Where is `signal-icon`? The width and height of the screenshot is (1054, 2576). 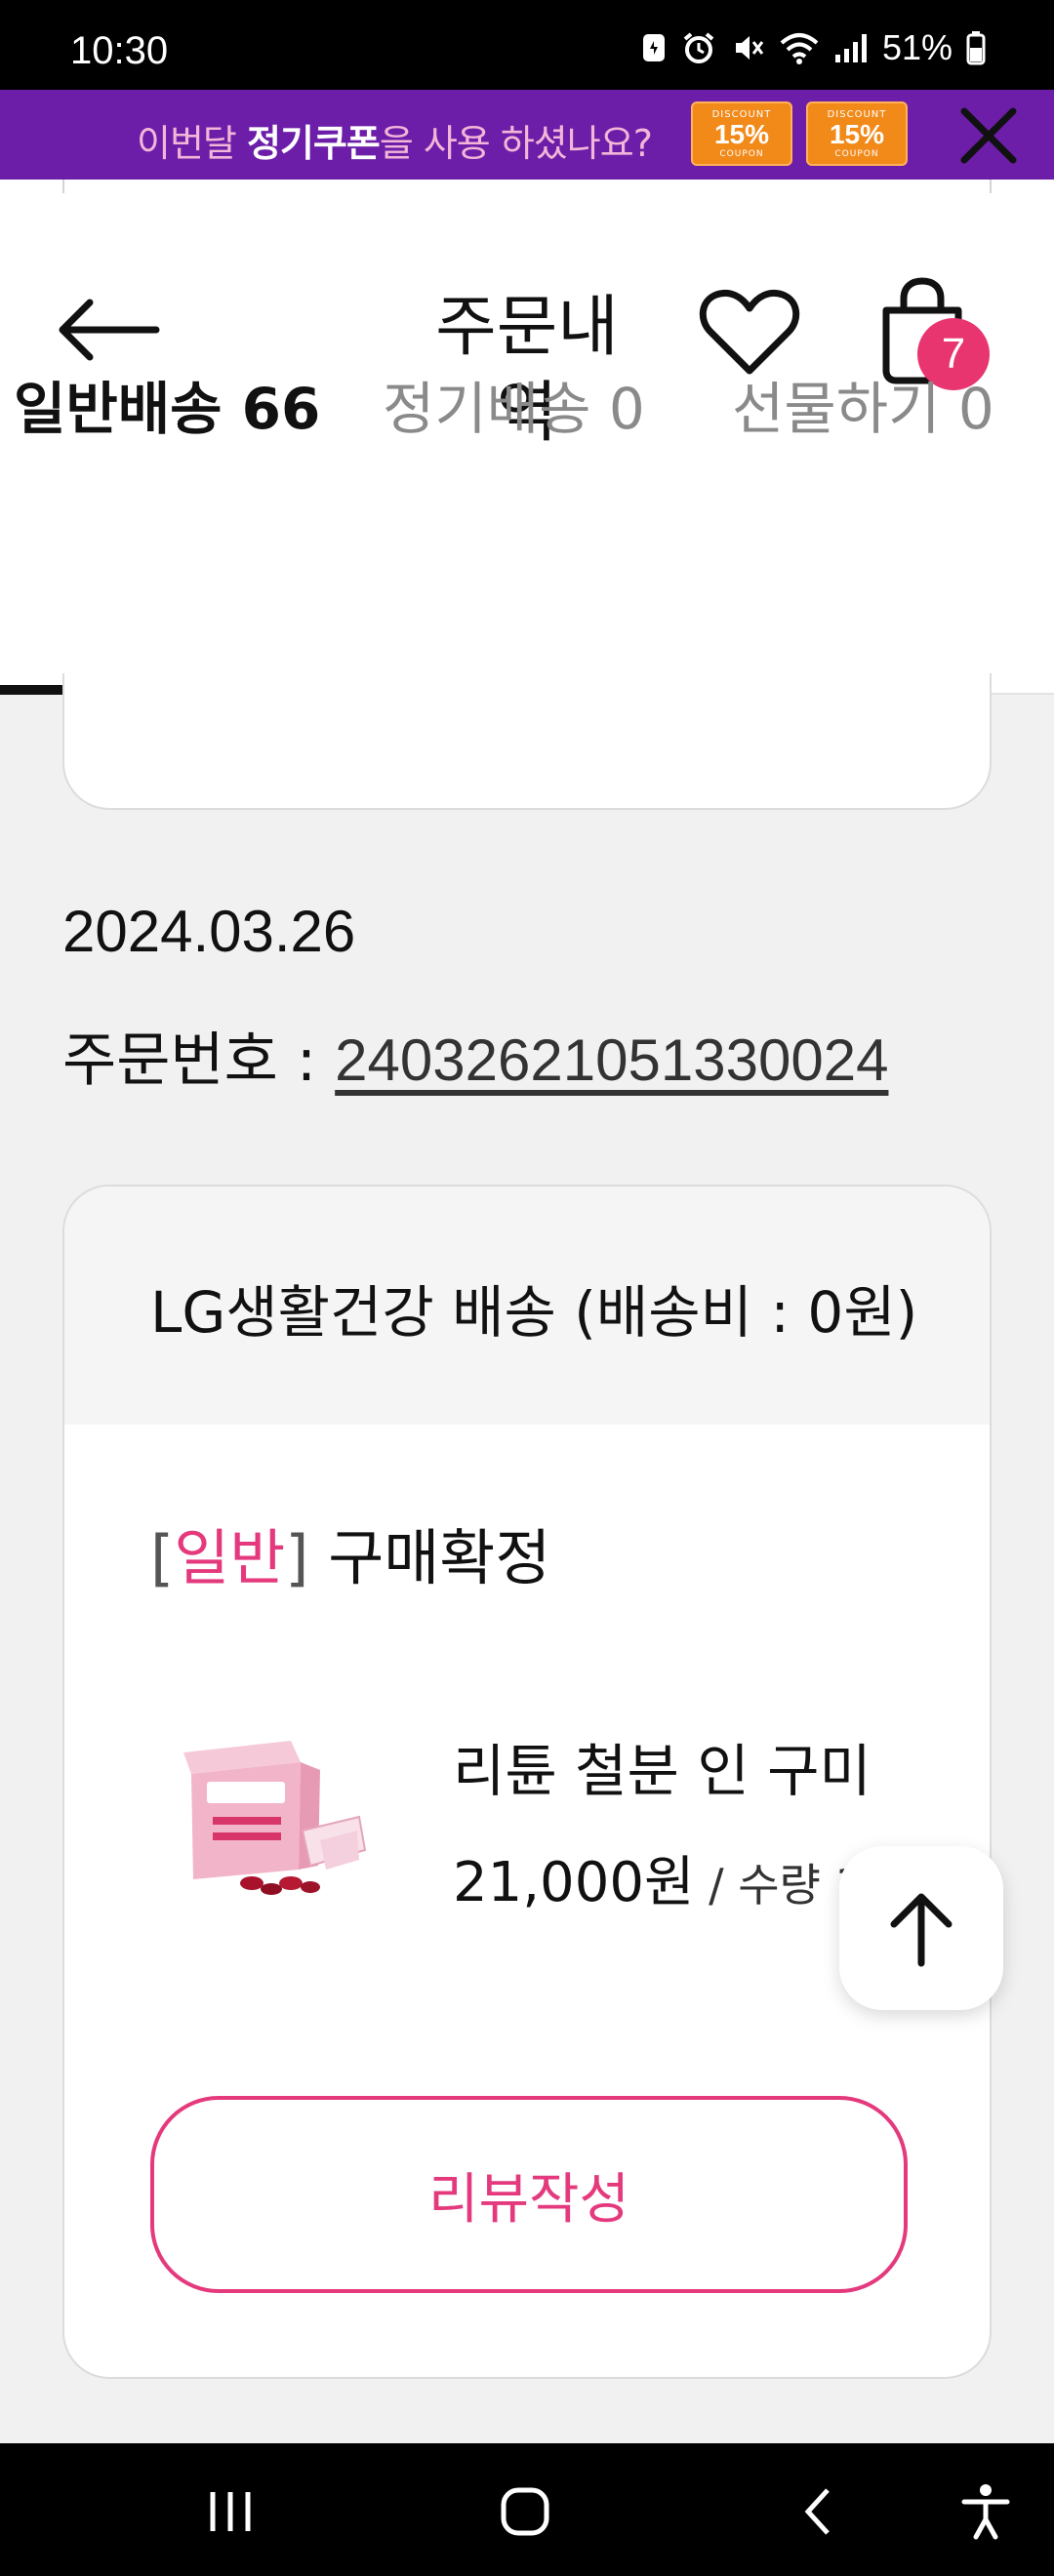
signal-icon is located at coordinates (851, 48).